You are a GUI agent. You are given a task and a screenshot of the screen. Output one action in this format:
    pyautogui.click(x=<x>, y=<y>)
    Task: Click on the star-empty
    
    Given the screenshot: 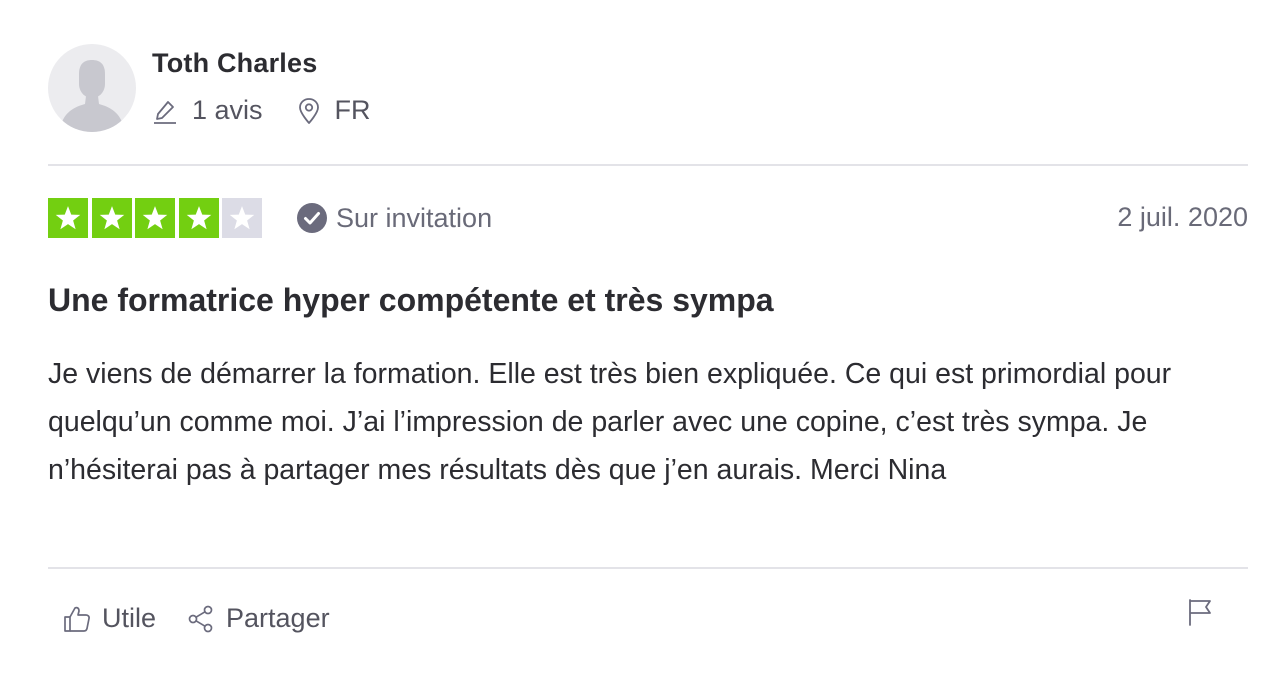 What is the action you would take?
    pyautogui.click(x=242, y=218)
    